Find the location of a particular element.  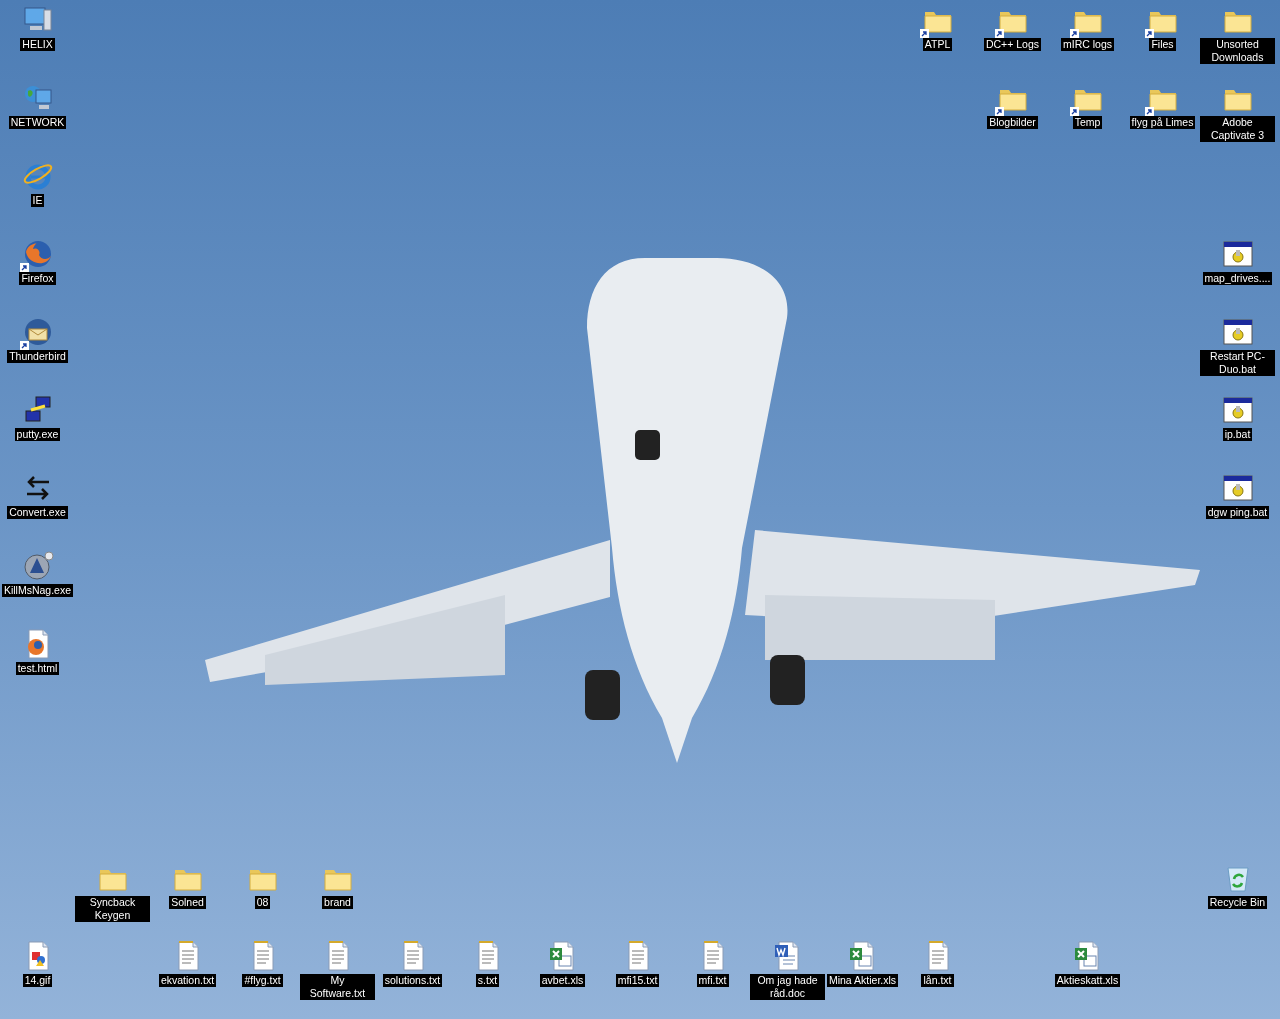

icon-label: putty.exe is located at coordinates (37, 434).